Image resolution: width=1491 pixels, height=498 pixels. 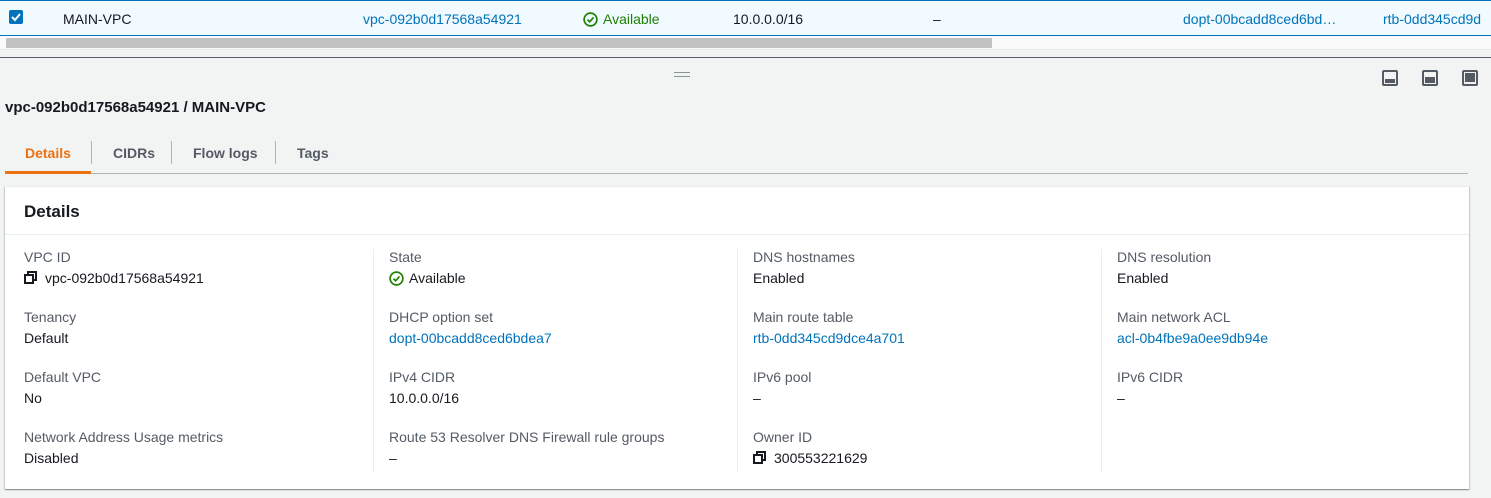 I want to click on tab-list: Details CIDRs Flow logs Tags, so click(x=736, y=157).